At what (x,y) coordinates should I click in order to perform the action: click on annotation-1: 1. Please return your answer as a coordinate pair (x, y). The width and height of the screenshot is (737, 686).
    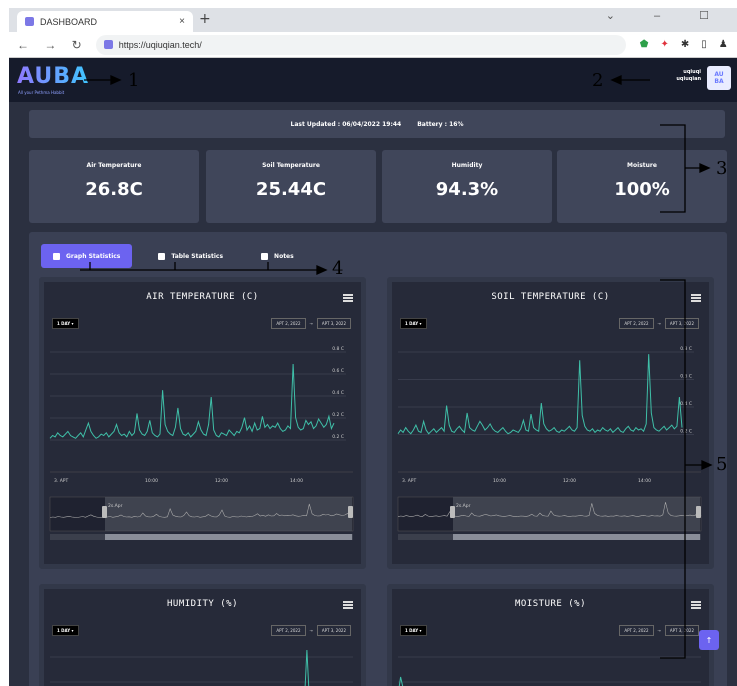
    Looking at the image, I should click on (134, 80).